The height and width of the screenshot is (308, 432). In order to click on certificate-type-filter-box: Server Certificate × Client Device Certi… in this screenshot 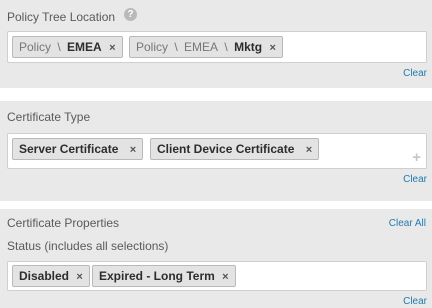, I will do `click(217, 151)`.